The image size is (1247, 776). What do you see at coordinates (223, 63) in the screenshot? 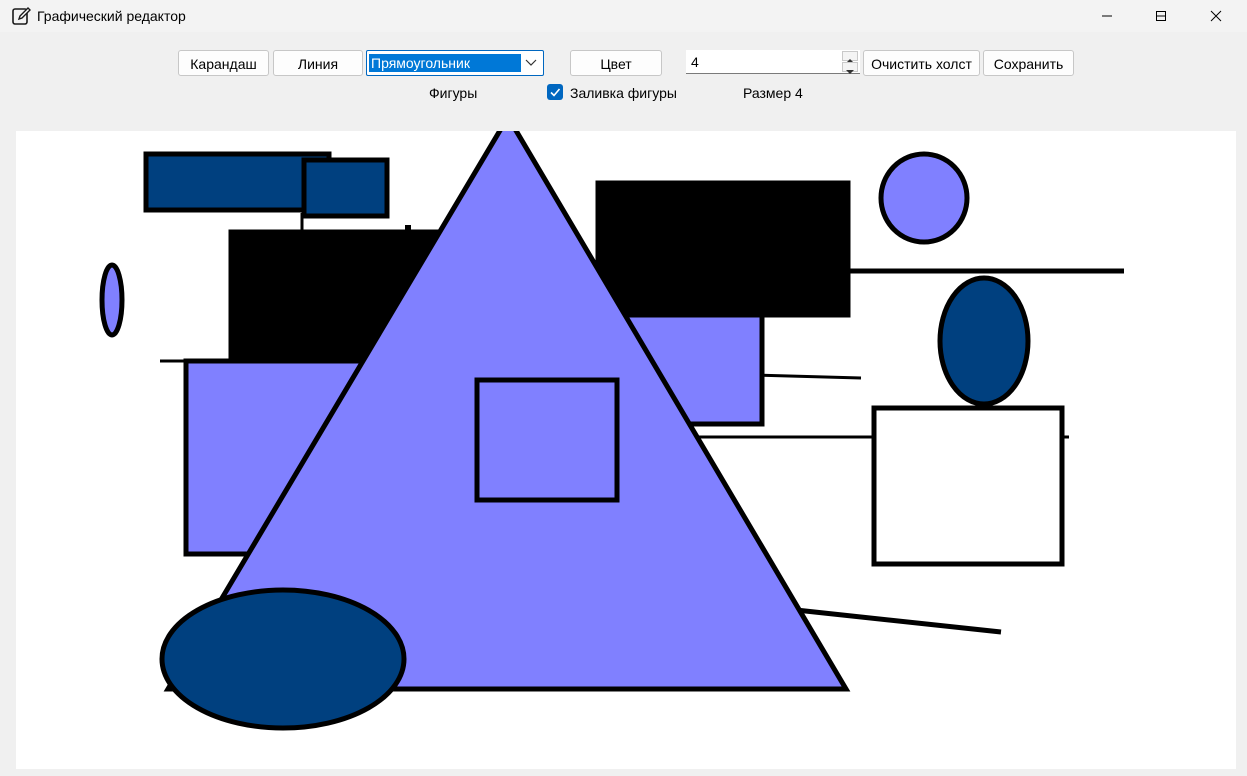
I see `pencil-button: Карандаш` at bounding box center [223, 63].